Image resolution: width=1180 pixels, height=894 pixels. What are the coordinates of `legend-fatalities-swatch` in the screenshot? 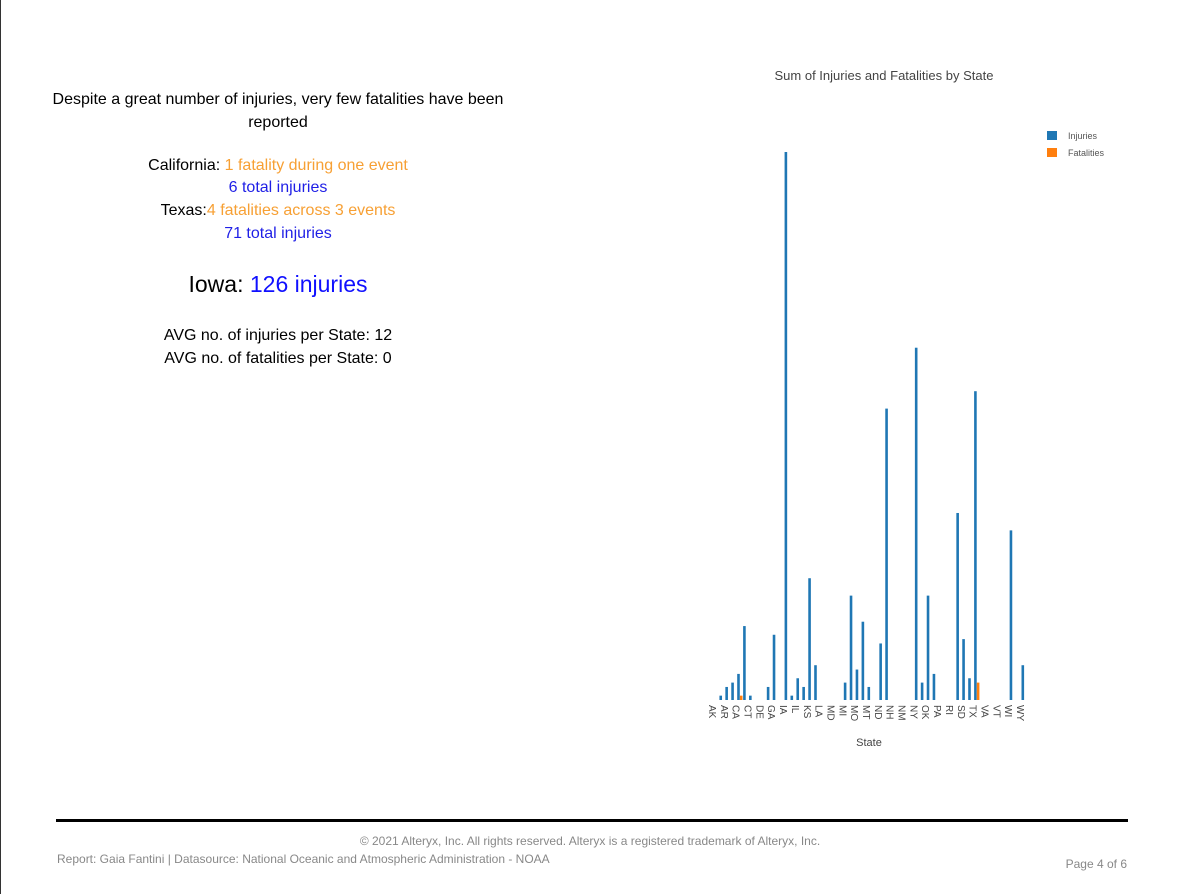 It's located at (1052, 152).